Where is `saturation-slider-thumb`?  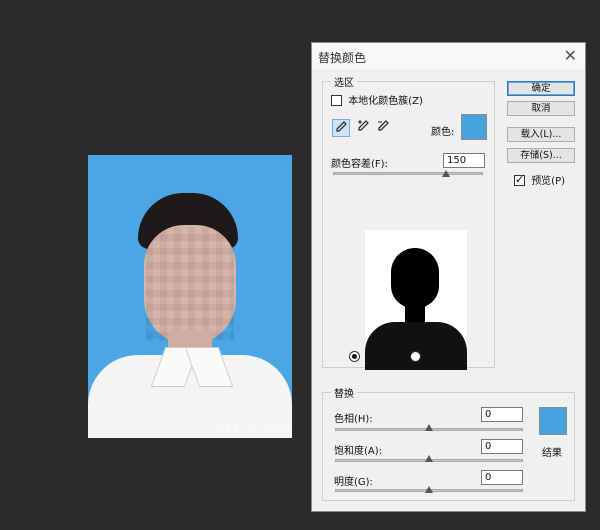 saturation-slider-thumb is located at coordinates (429, 458).